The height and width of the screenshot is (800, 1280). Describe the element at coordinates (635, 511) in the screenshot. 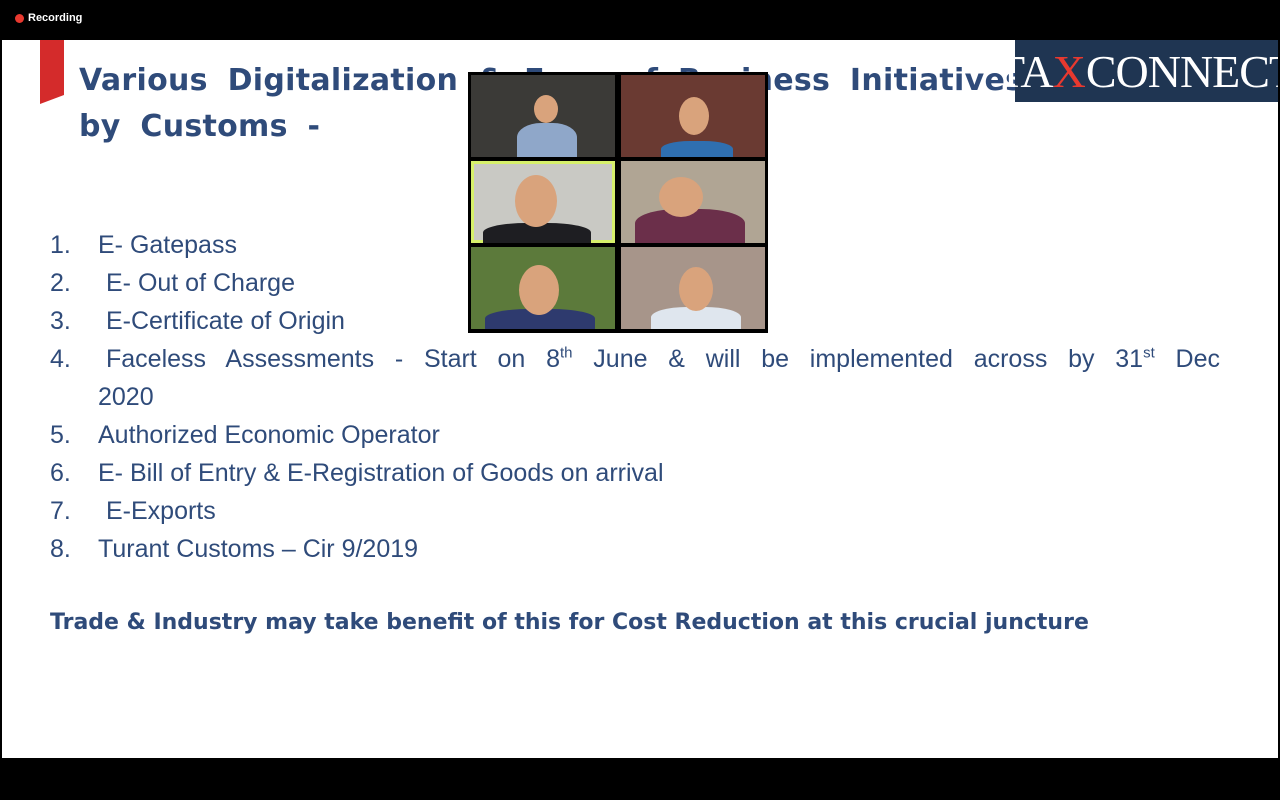

I see `list-item: 7. E-Exports` at that location.